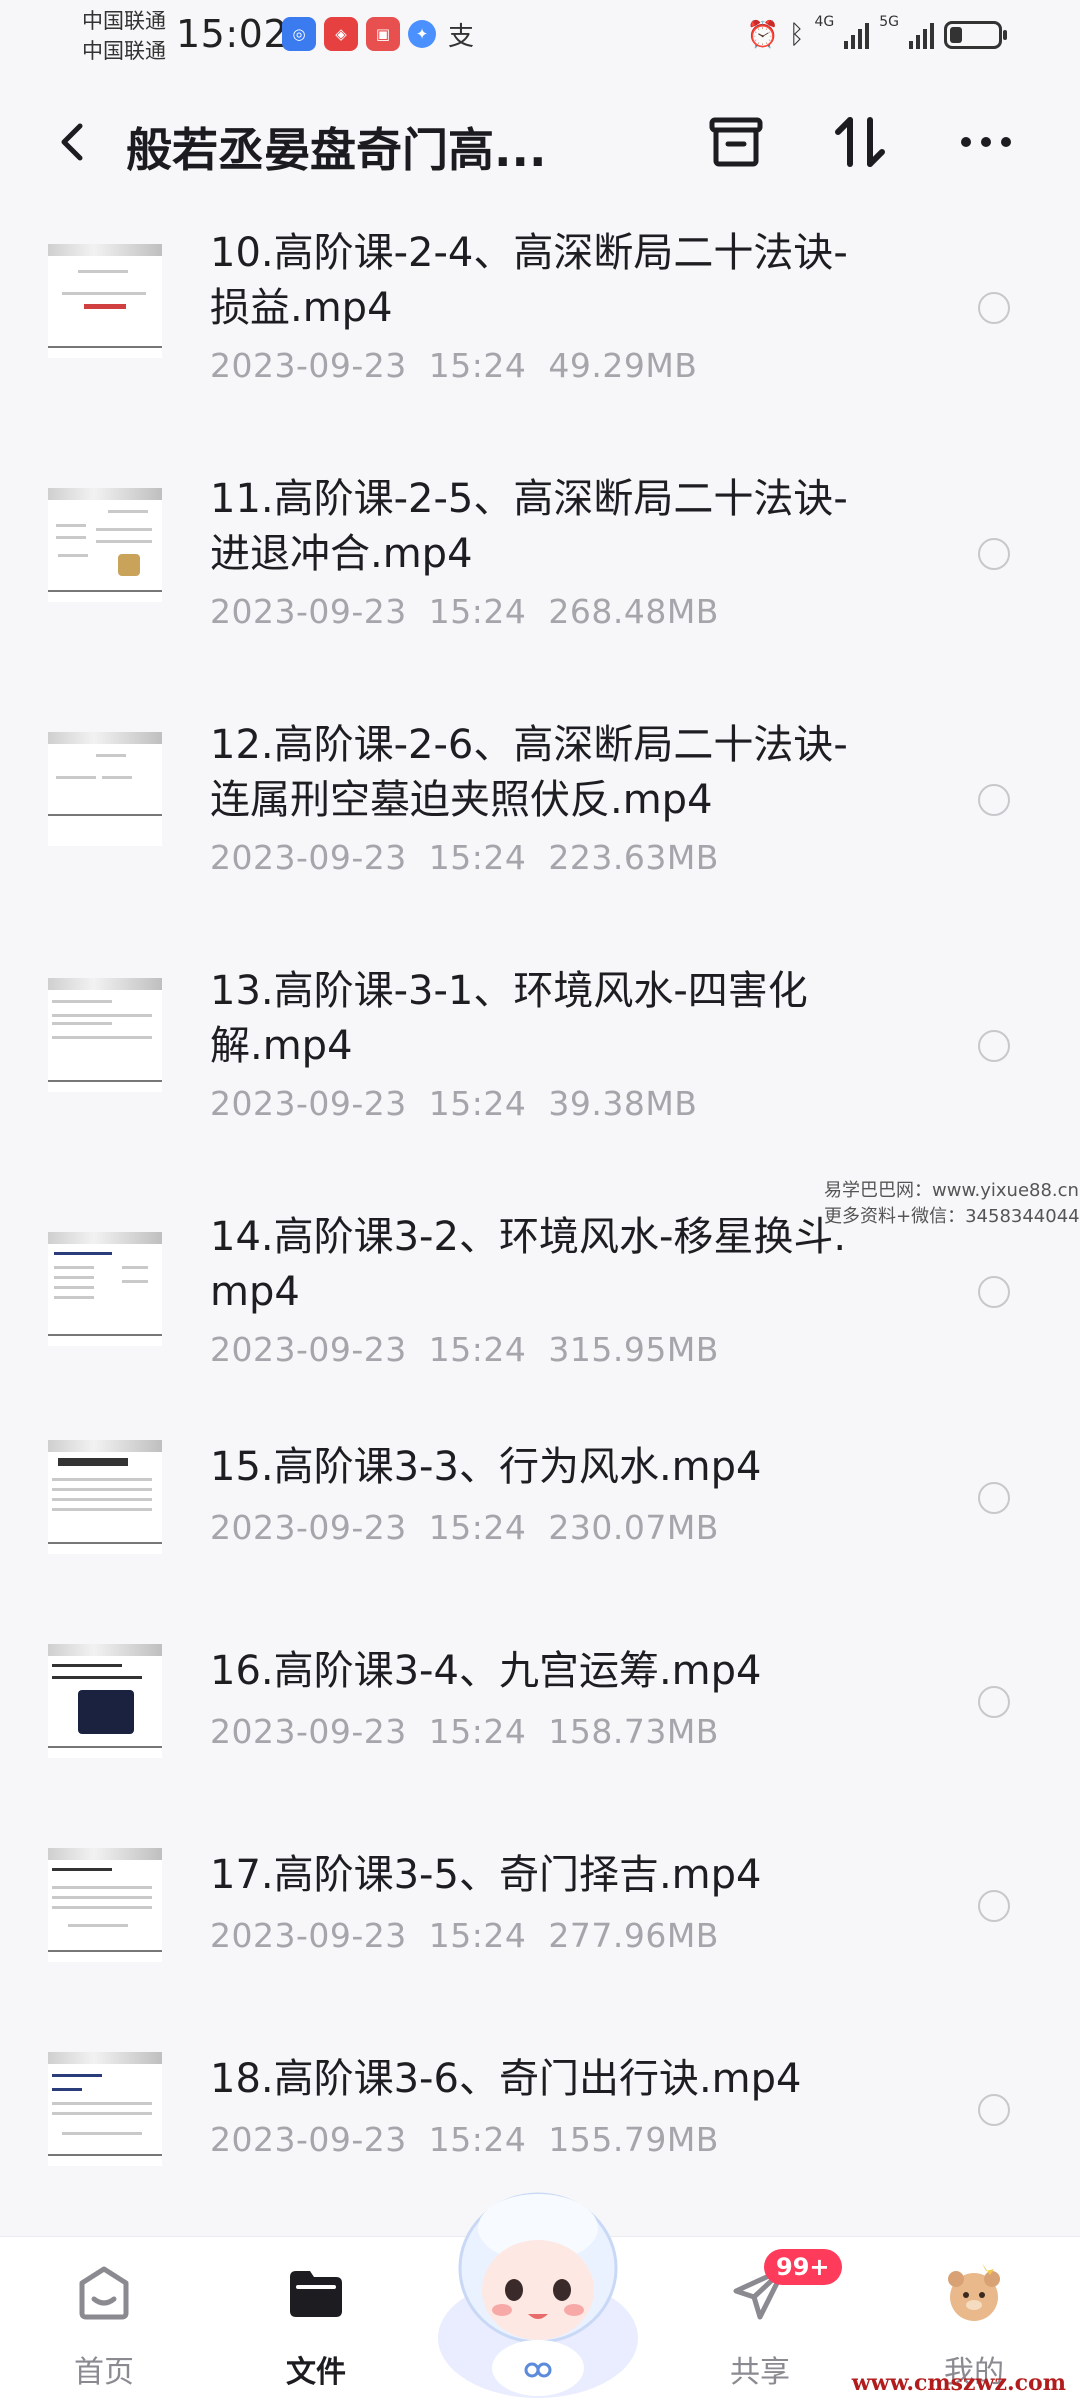 This screenshot has height=2400, width=1080. I want to click on app-notification-icon: ▣, so click(383, 34).